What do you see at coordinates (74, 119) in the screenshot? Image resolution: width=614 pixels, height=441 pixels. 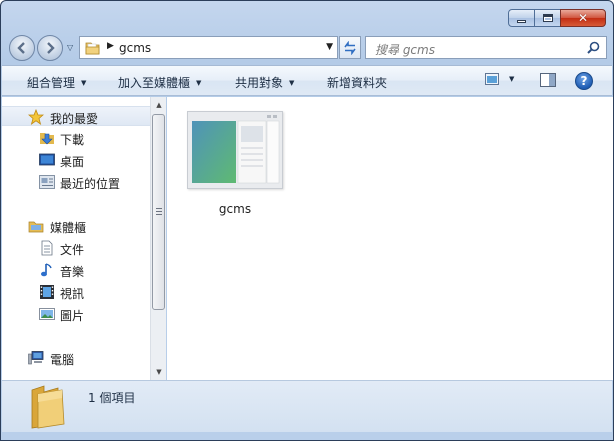 I see `nav-favorites-label: 我的最愛` at bounding box center [74, 119].